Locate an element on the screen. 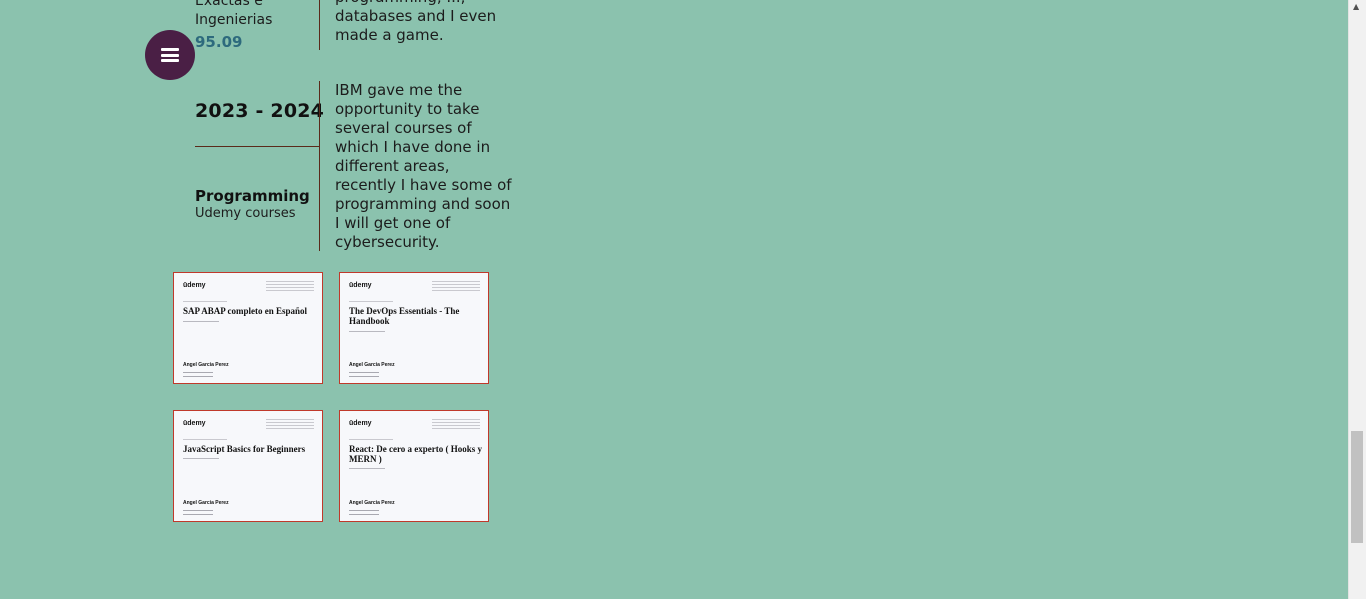 The height and width of the screenshot is (599, 1366). entry-subtitle: Udemy courses is located at coordinates (245, 213).